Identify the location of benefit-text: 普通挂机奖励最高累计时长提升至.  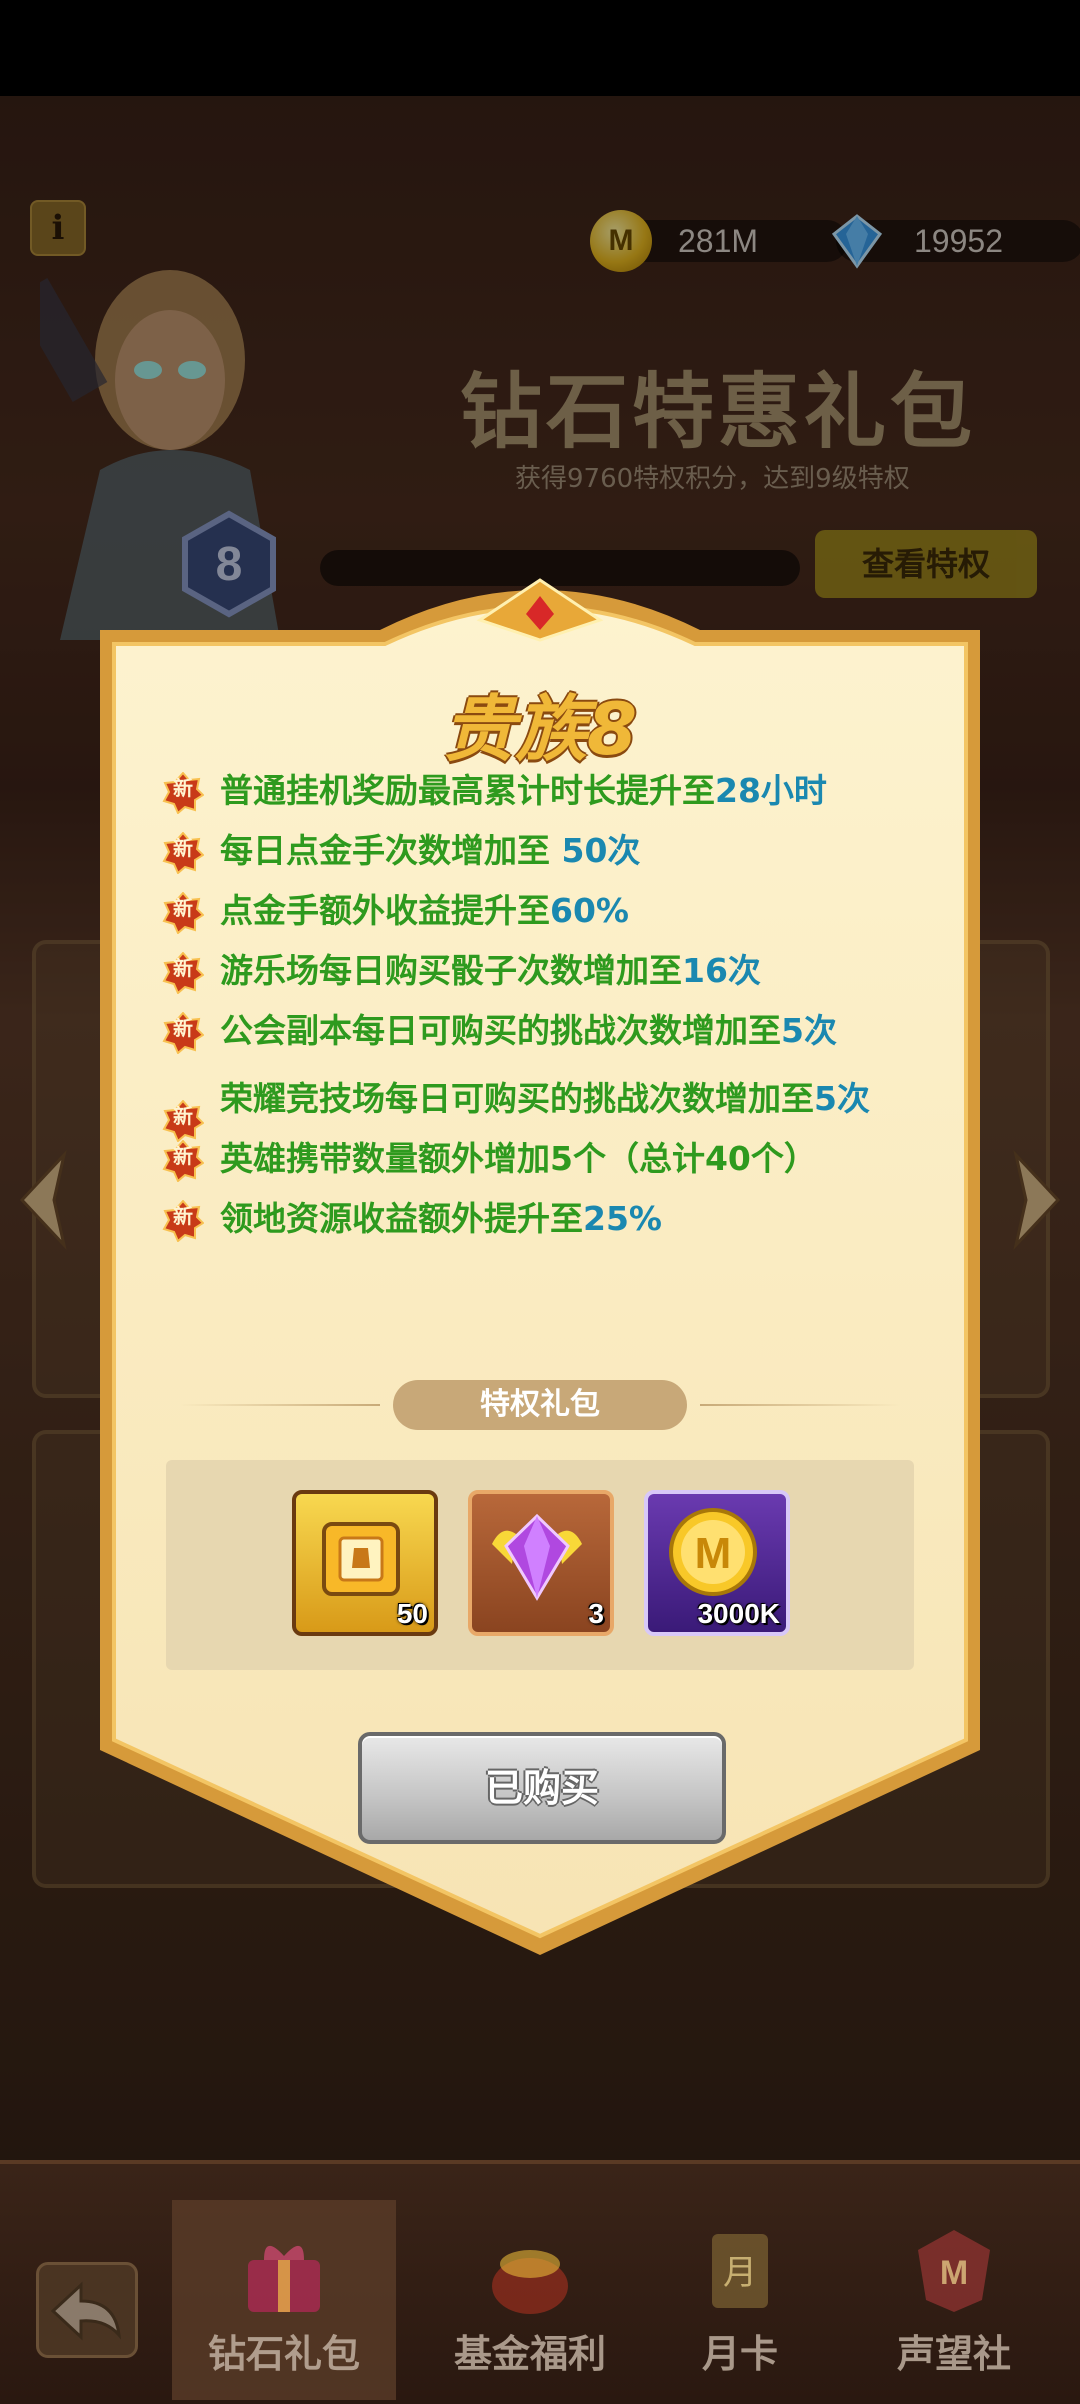
(467, 790).